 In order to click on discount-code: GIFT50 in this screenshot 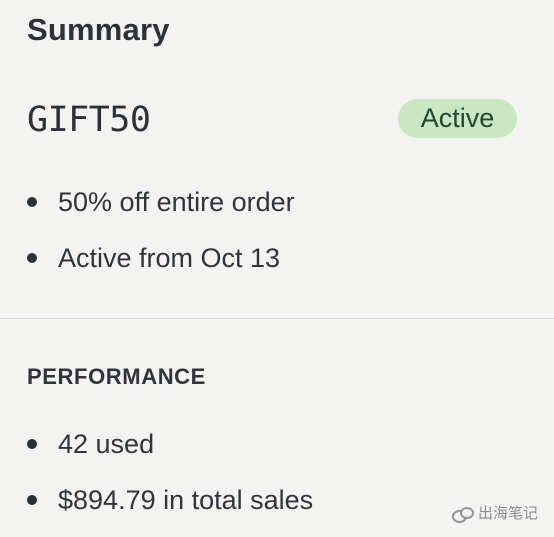, I will do `click(89, 120)`.